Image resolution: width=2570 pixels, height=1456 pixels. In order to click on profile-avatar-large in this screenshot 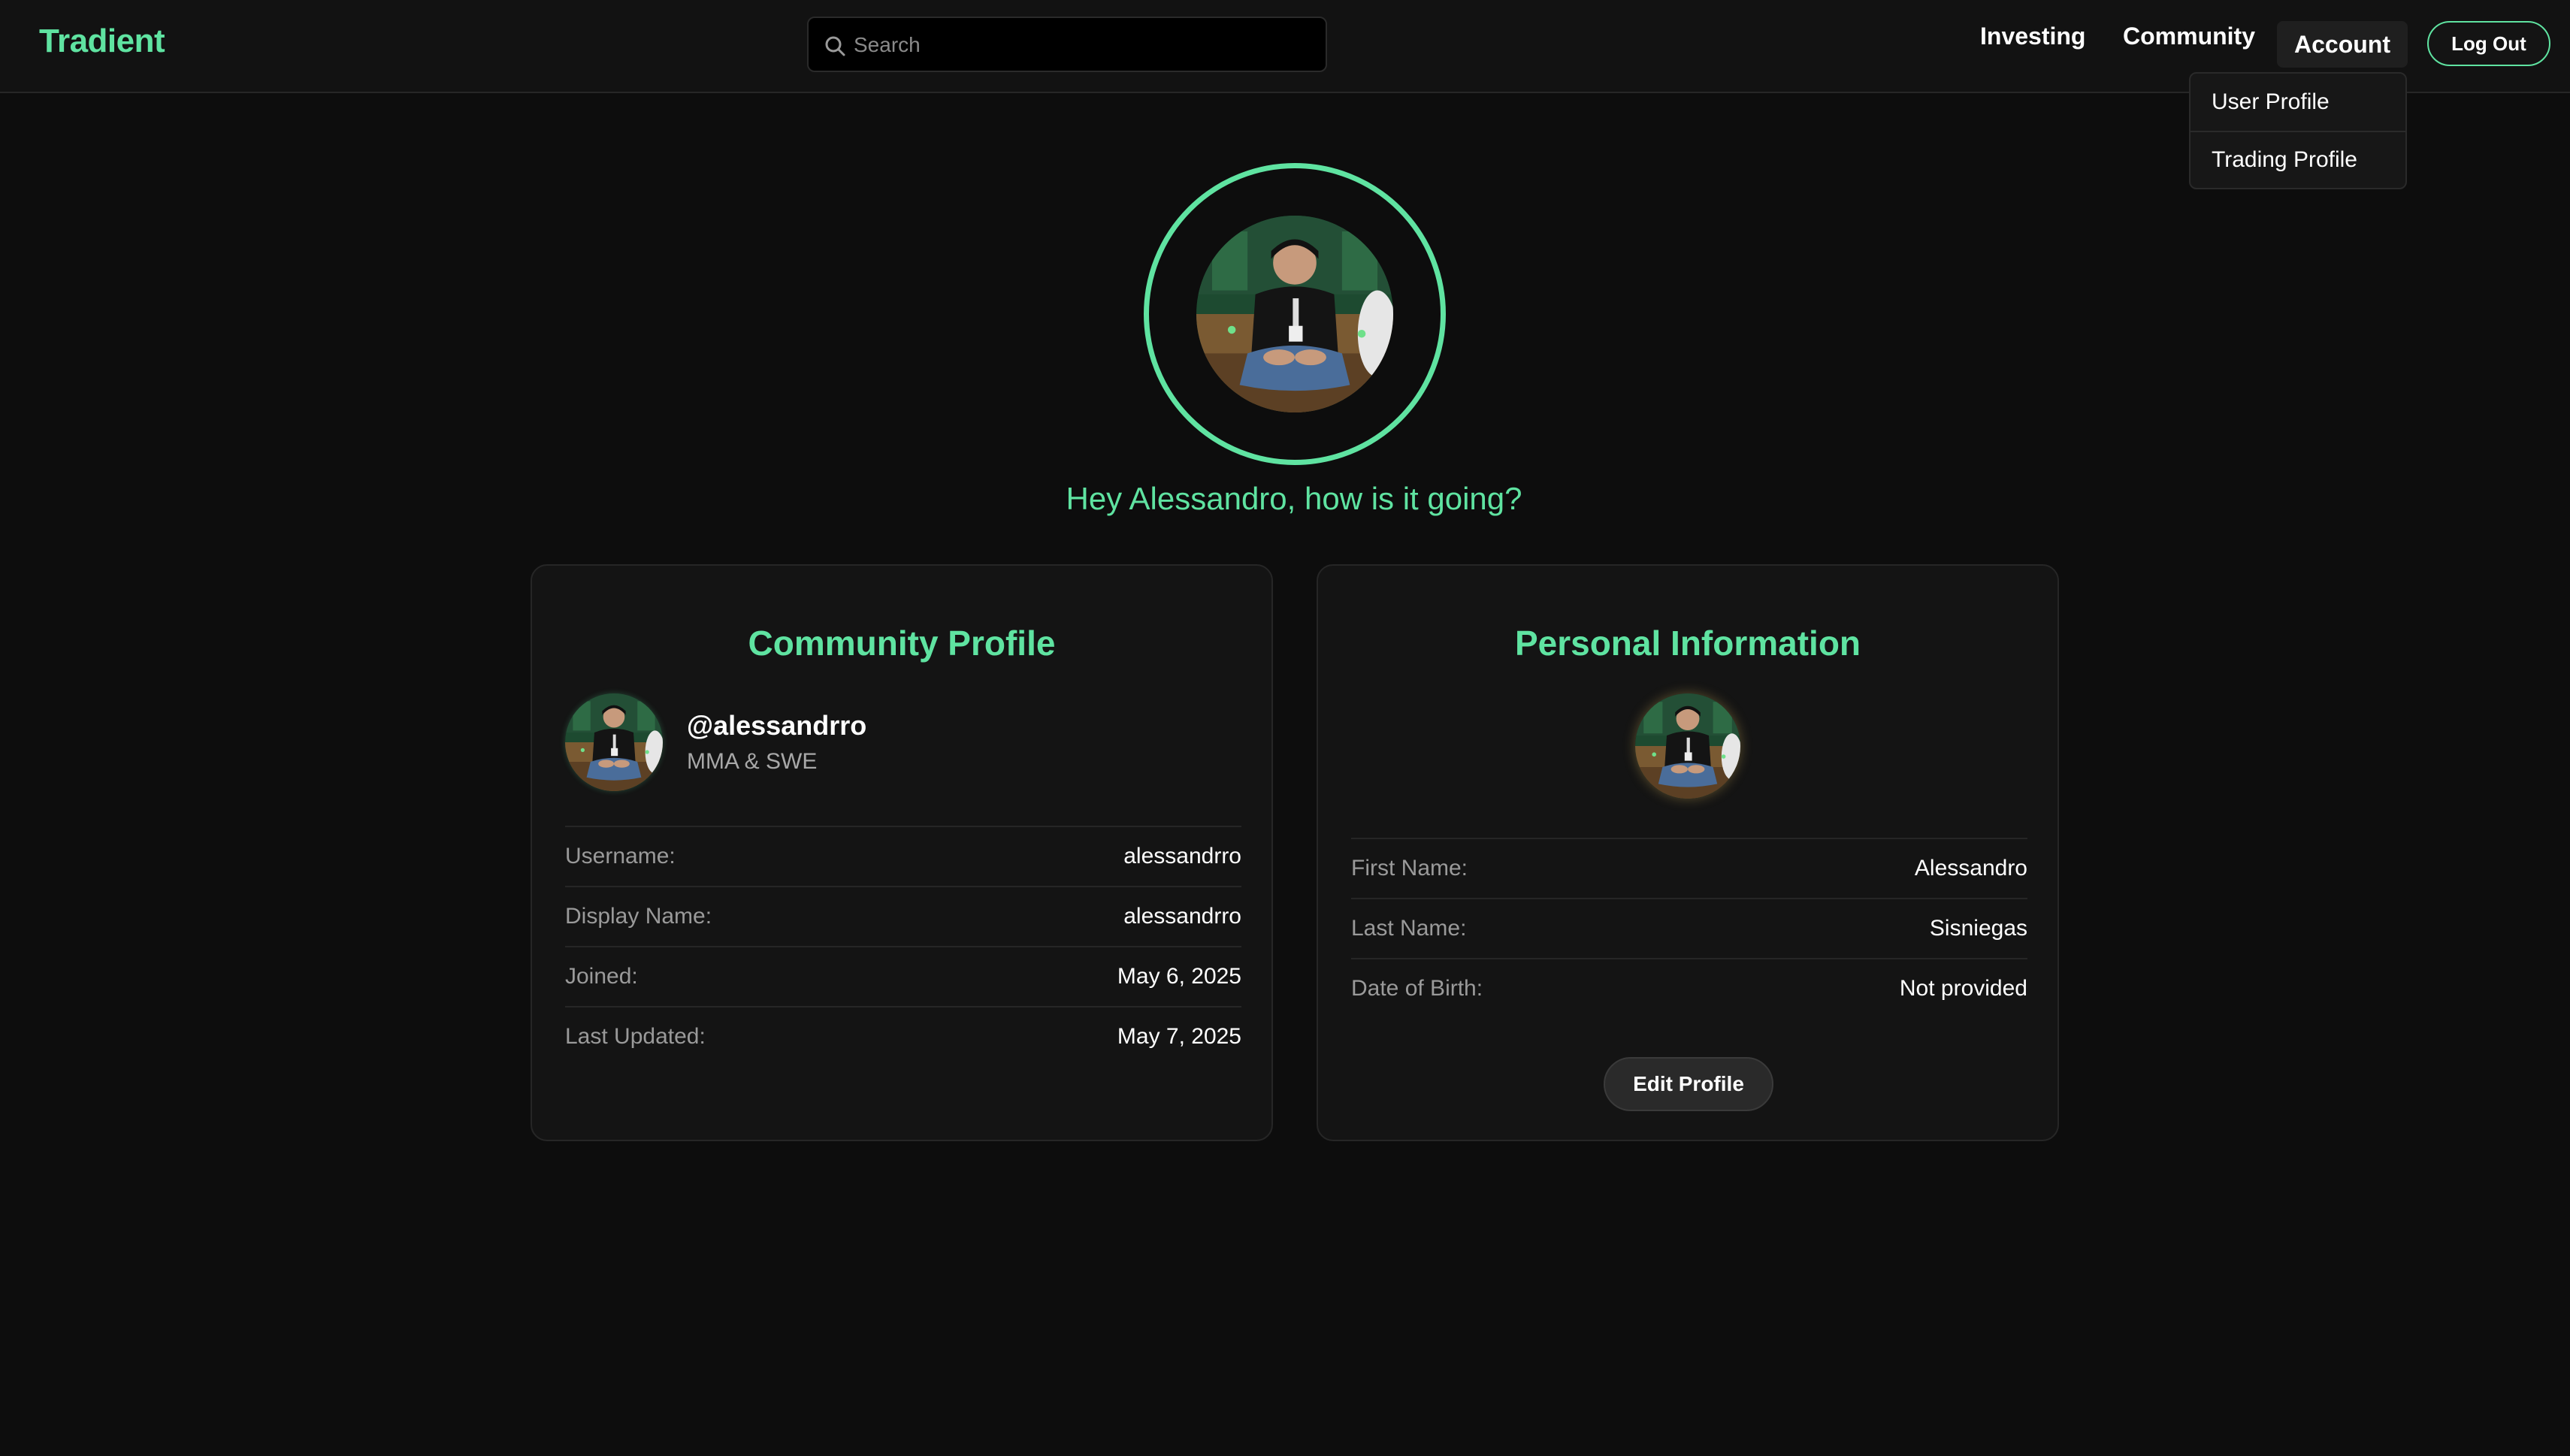, I will do `click(1294, 314)`.